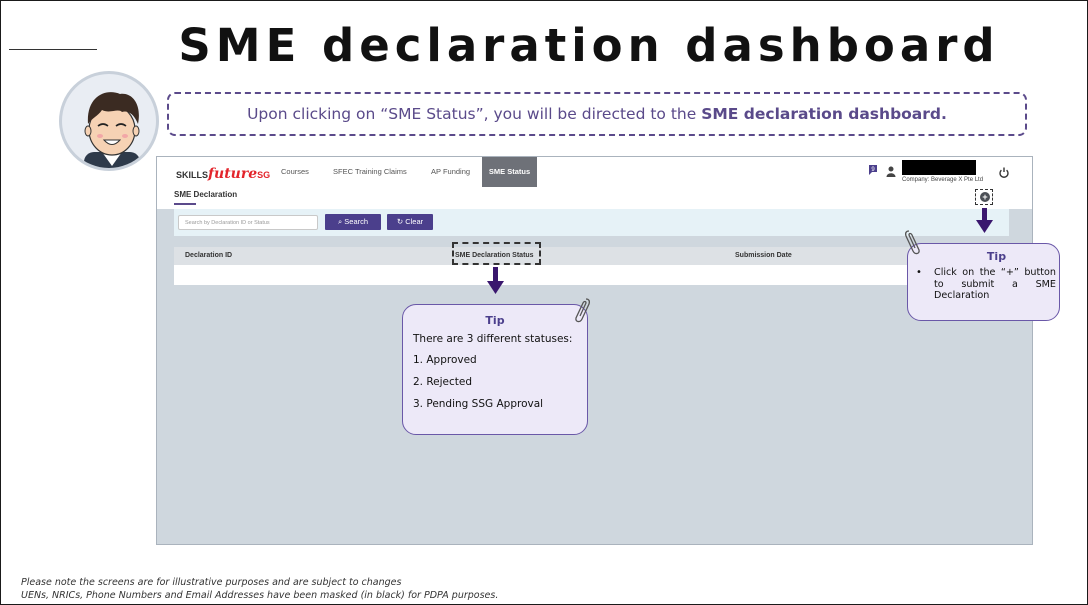  I want to click on nav-sme-status: SME Status, so click(509, 172).